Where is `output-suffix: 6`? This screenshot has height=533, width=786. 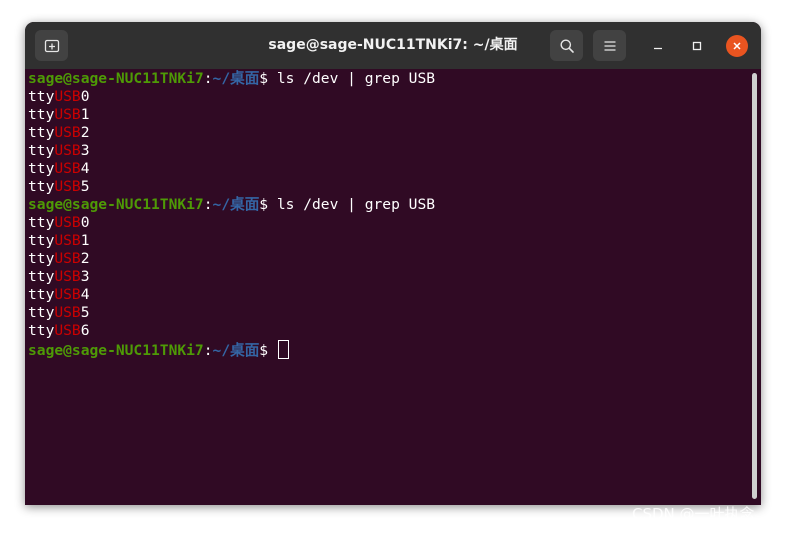
output-suffix: 6 is located at coordinates (85, 330).